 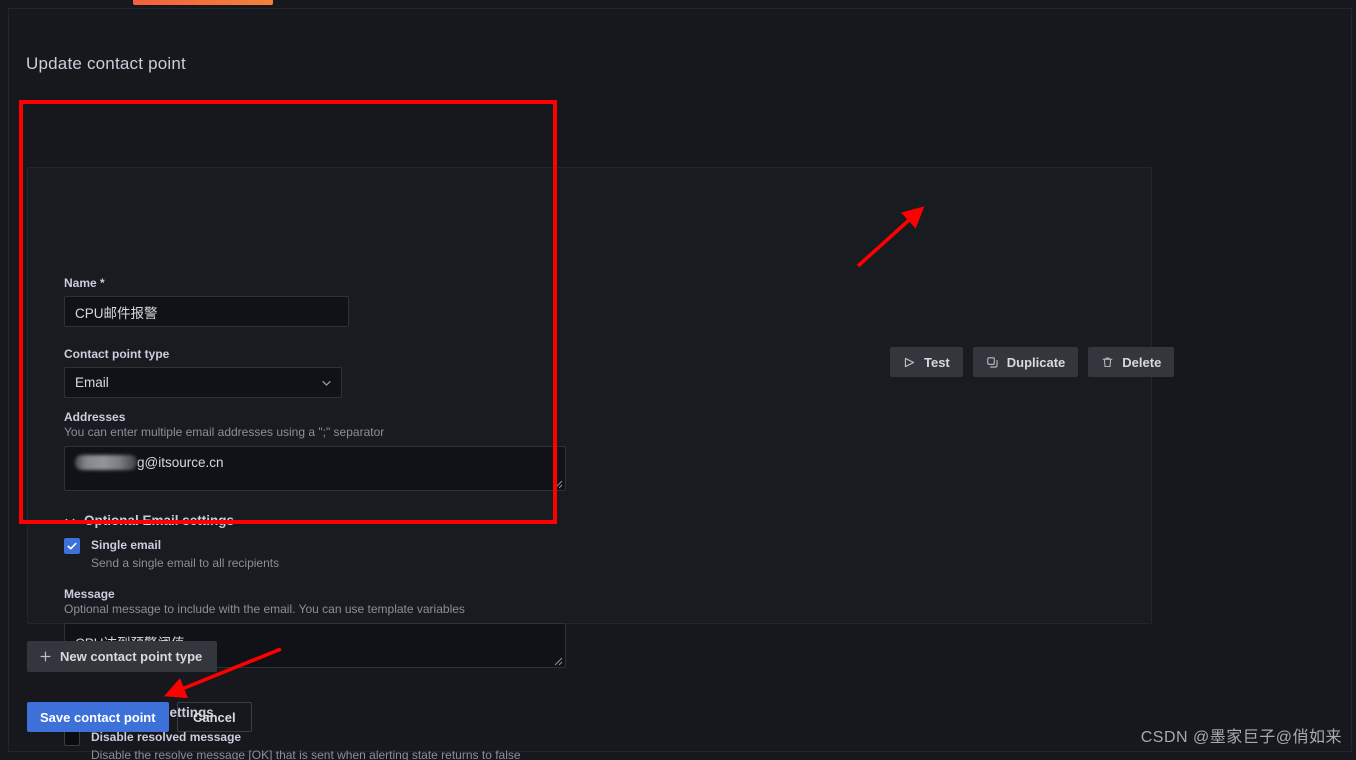 I want to click on optional-email-settings-label: Optional Email settings, so click(x=159, y=520).